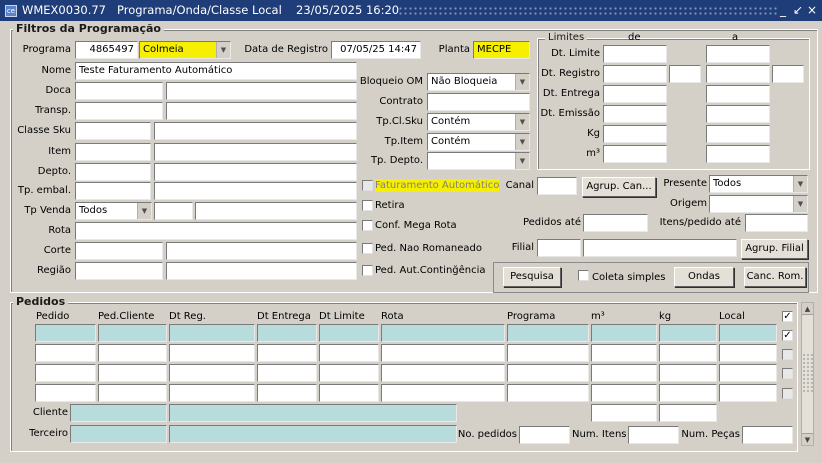 This screenshot has height=463, width=822. Describe the element at coordinates (313, 413) in the screenshot. I see `cliente-name-field` at that location.